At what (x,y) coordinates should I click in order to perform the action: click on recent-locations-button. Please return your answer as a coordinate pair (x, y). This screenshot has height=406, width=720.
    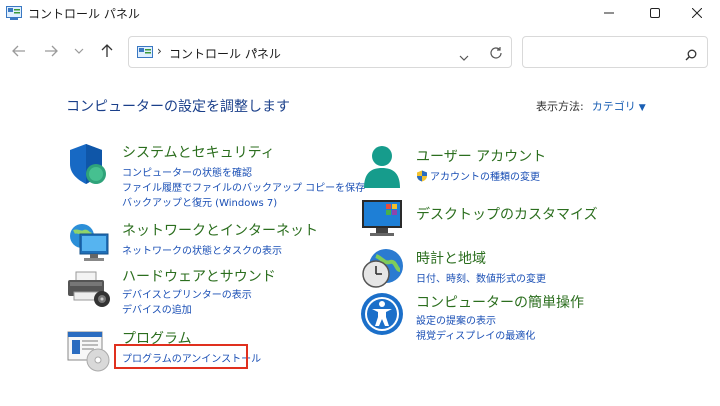
    Looking at the image, I should click on (79, 51).